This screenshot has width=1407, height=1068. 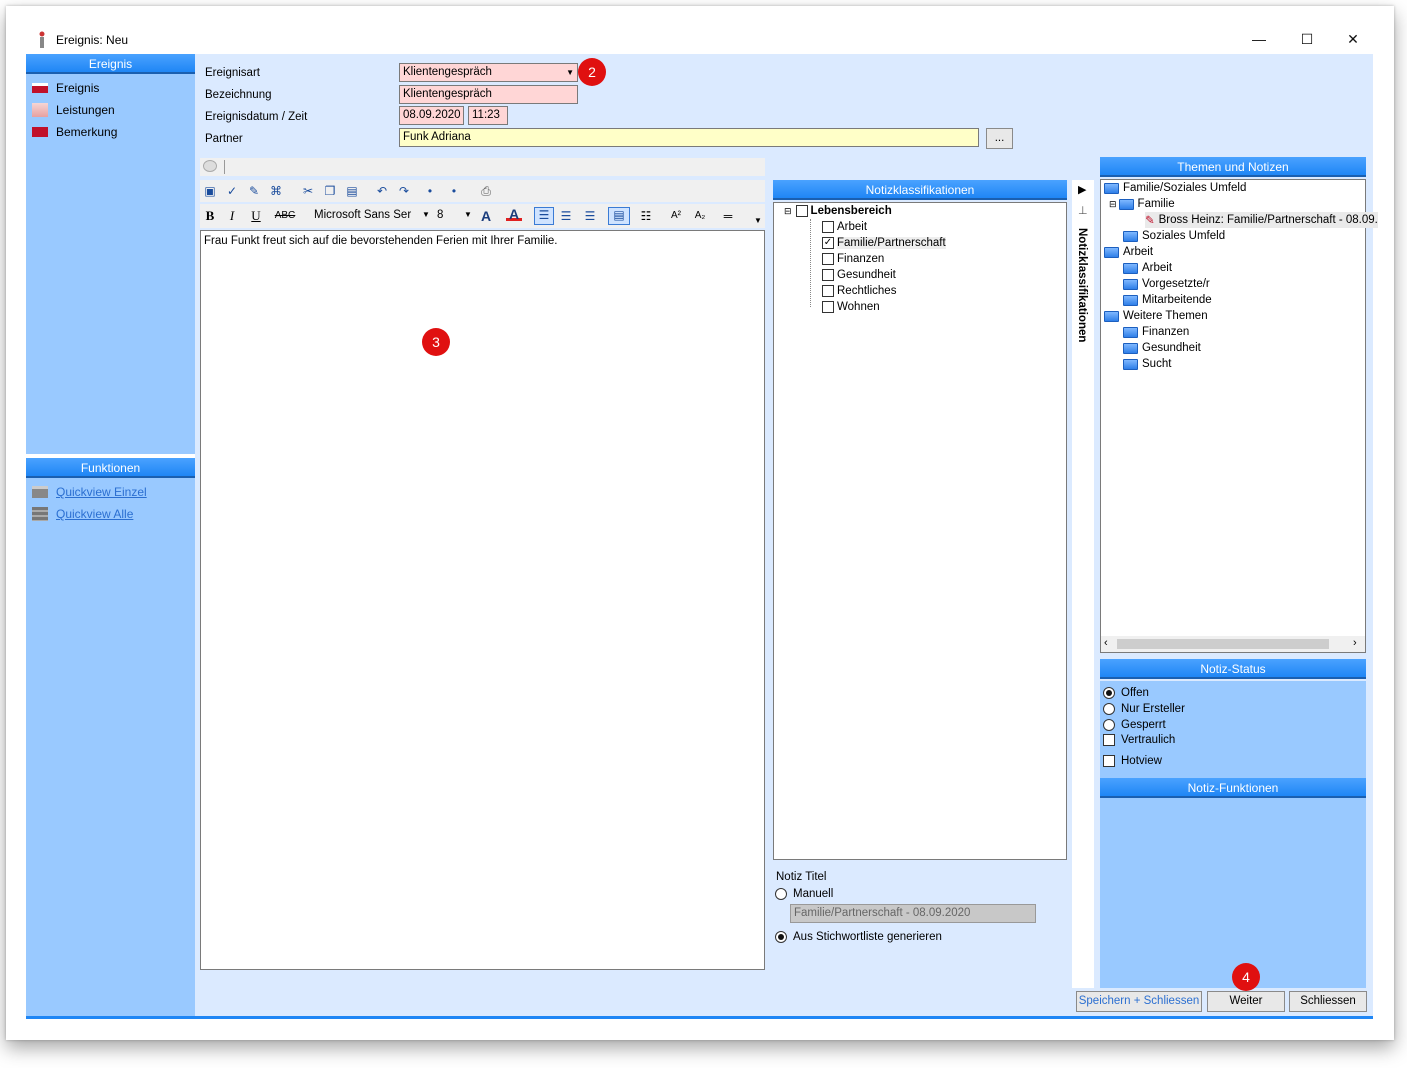 I want to click on scrollbar-thumb, so click(x=1223, y=644).